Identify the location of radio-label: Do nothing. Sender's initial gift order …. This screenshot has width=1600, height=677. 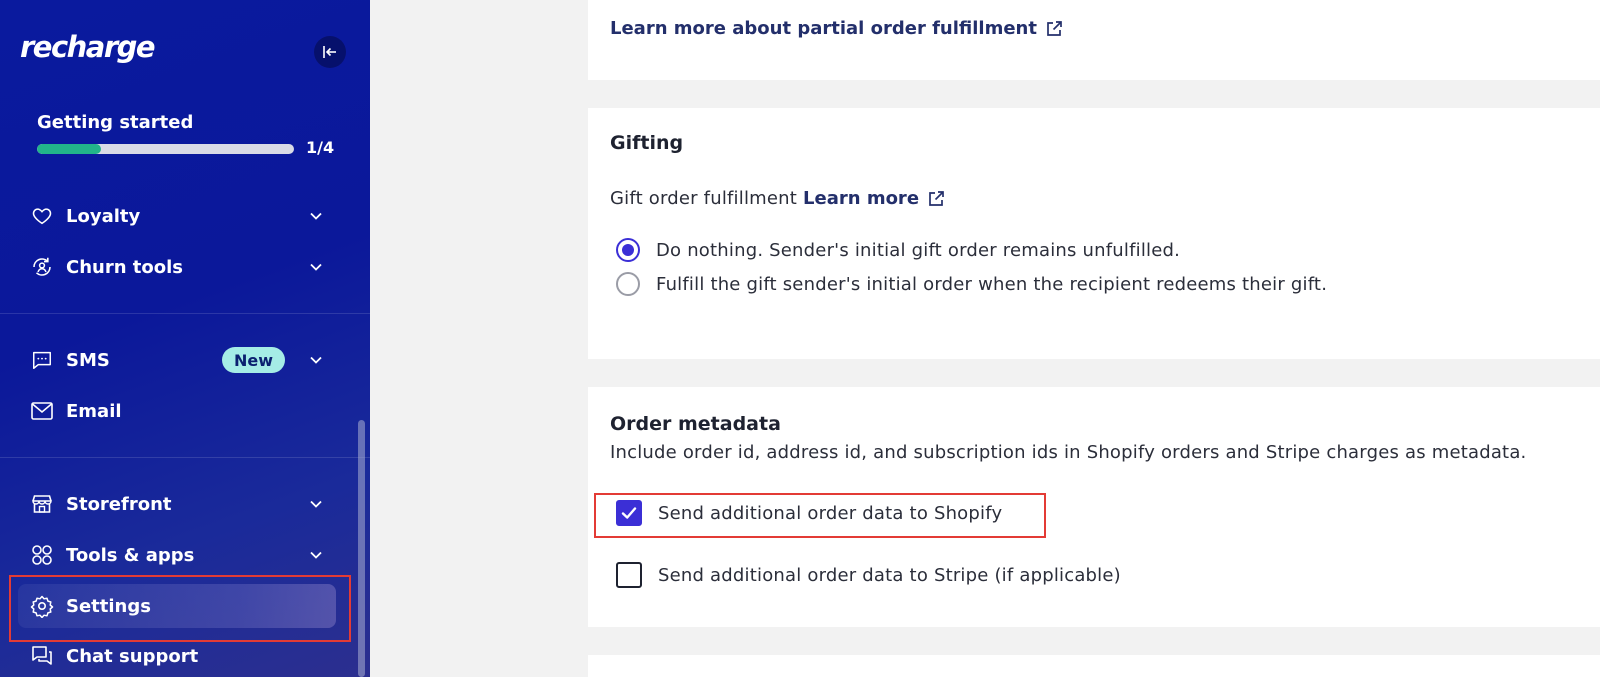
(918, 250).